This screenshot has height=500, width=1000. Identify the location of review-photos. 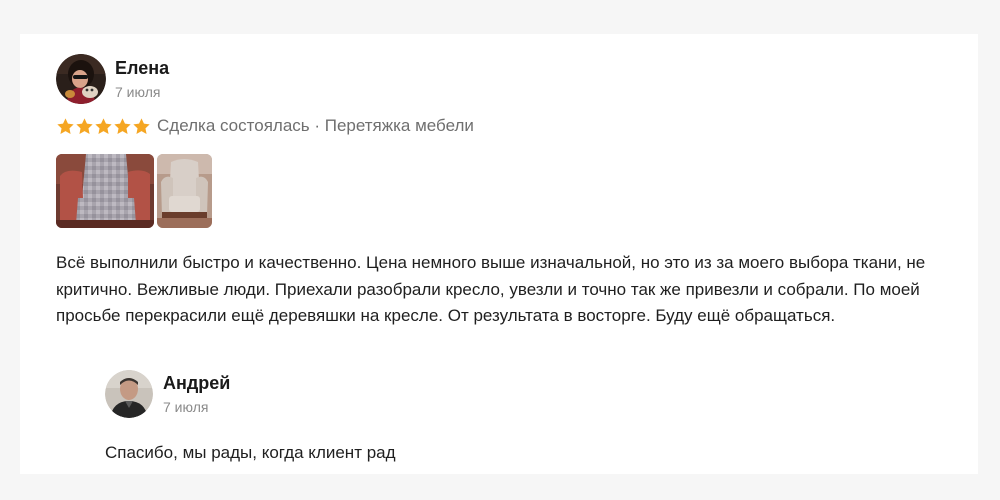
(506, 191).